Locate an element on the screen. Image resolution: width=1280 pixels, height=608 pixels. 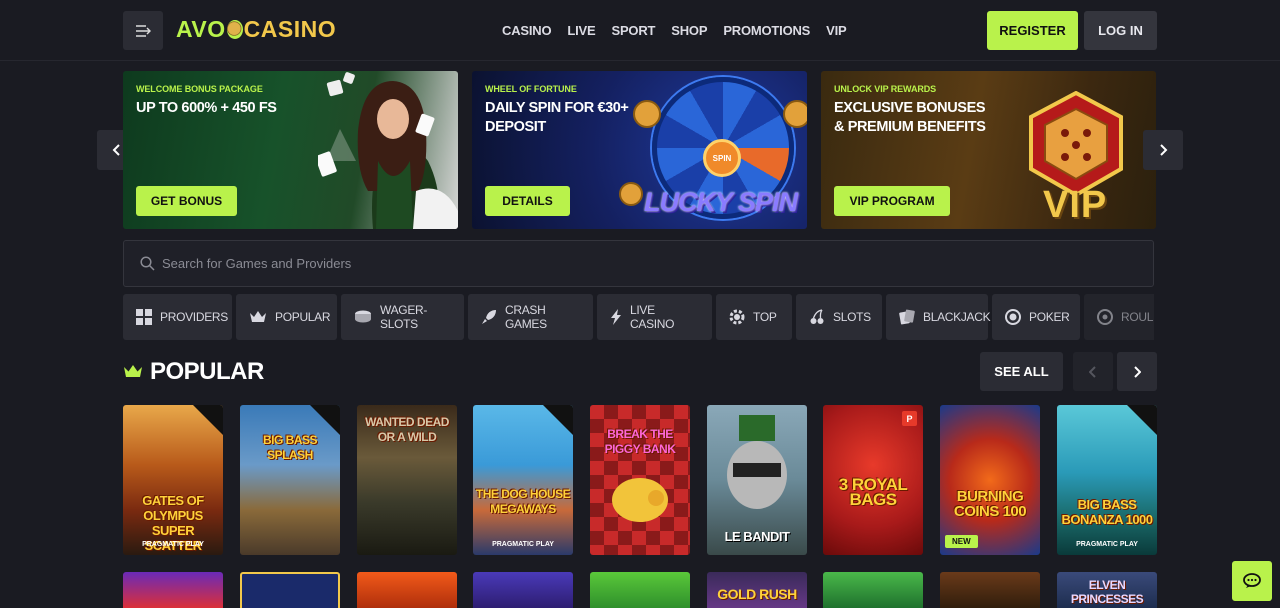
game-title: BIG BASS SPLASH is located at coordinates (290, 447).